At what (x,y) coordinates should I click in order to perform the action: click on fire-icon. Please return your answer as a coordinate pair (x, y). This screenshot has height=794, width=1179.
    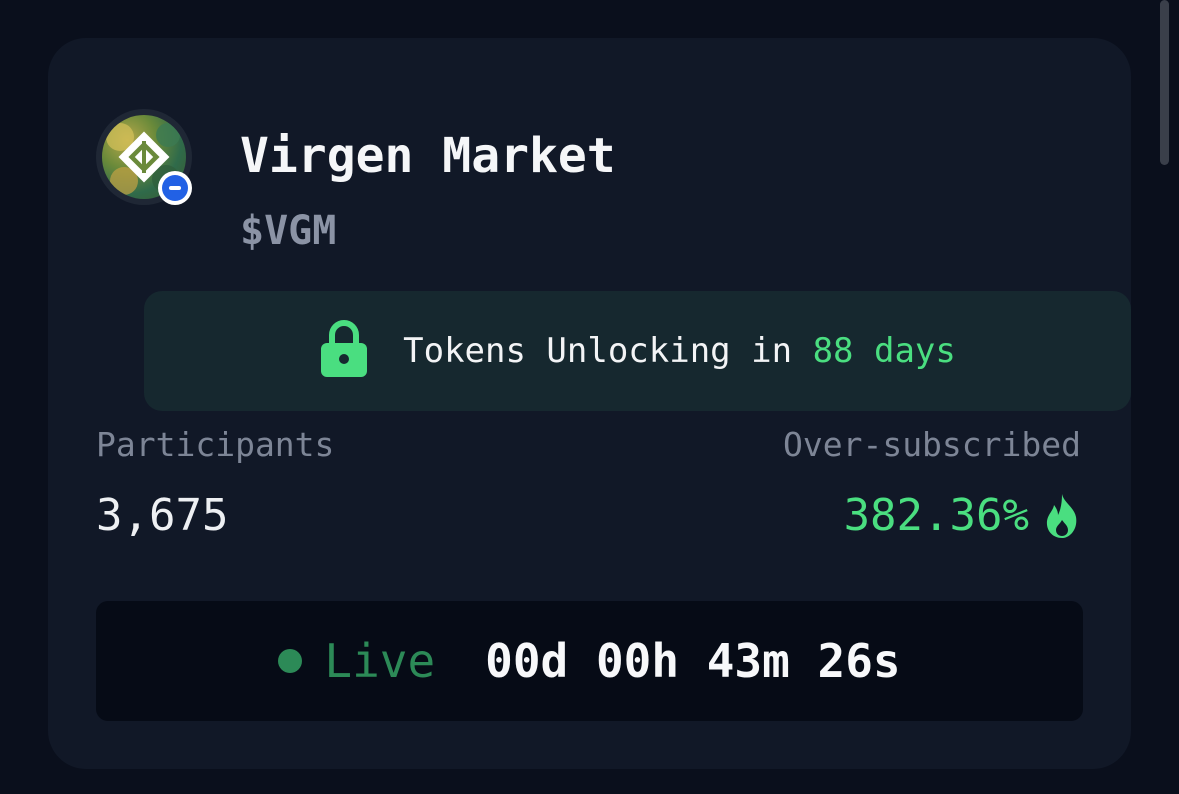
    Looking at the image, I should click on (1061, 515).